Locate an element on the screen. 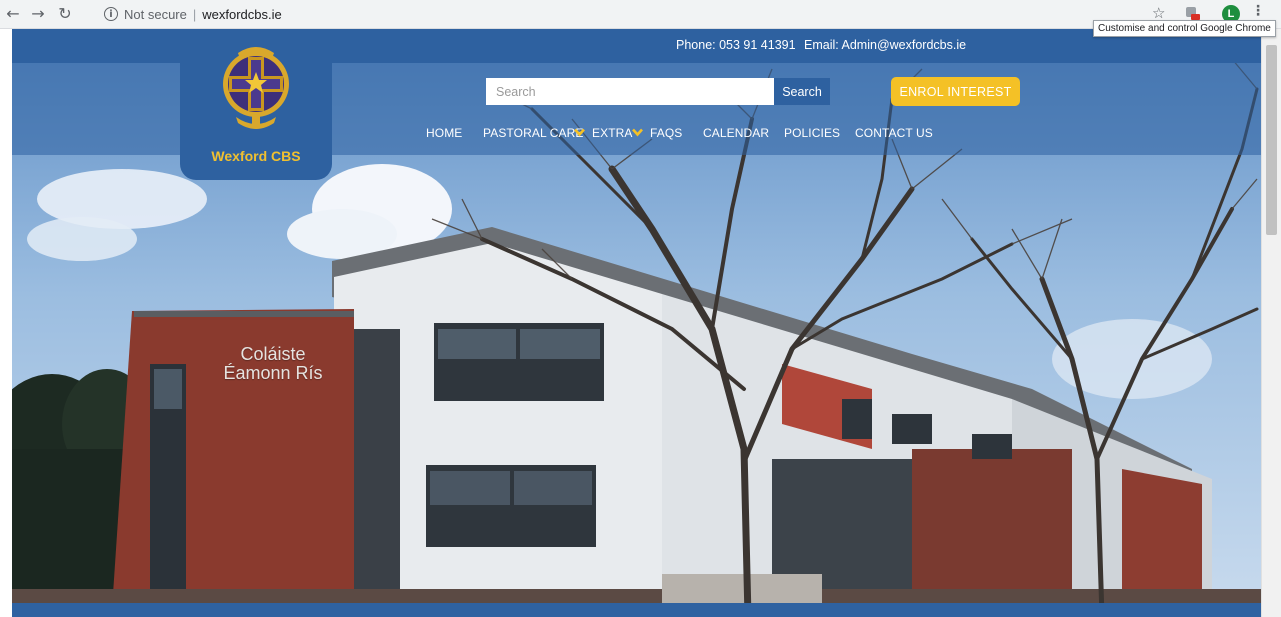 The height and width of the screenshot is (617, 1281). logo-text: Wexford CBS is located at coordinates (256, 156).